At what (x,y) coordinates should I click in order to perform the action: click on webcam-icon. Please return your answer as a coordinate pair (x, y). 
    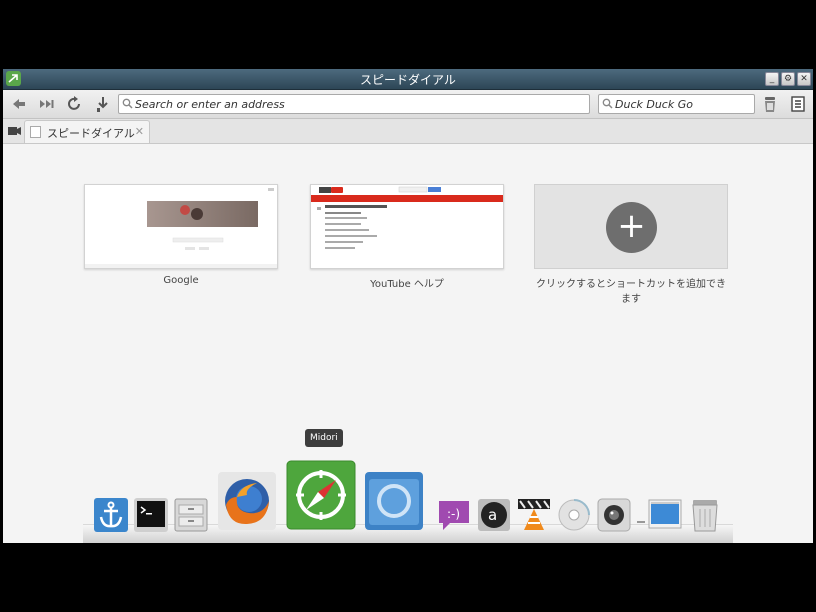
    Looking at the image, I should click on (614, 515).